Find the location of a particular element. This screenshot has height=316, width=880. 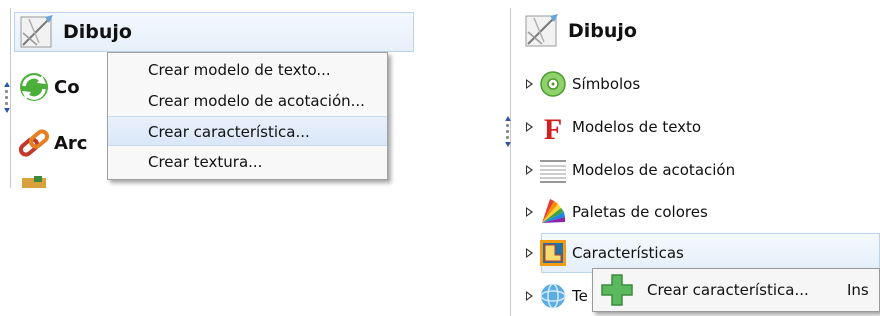

color-palette-icon is located at coordinates (553, 211).